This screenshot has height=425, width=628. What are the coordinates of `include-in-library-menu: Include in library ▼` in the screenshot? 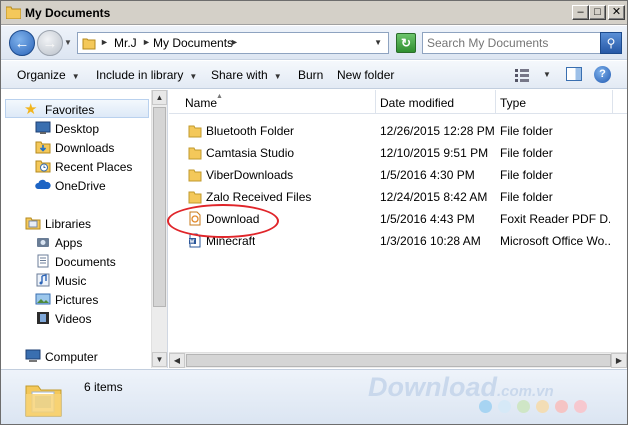 It's located at (146, 75).